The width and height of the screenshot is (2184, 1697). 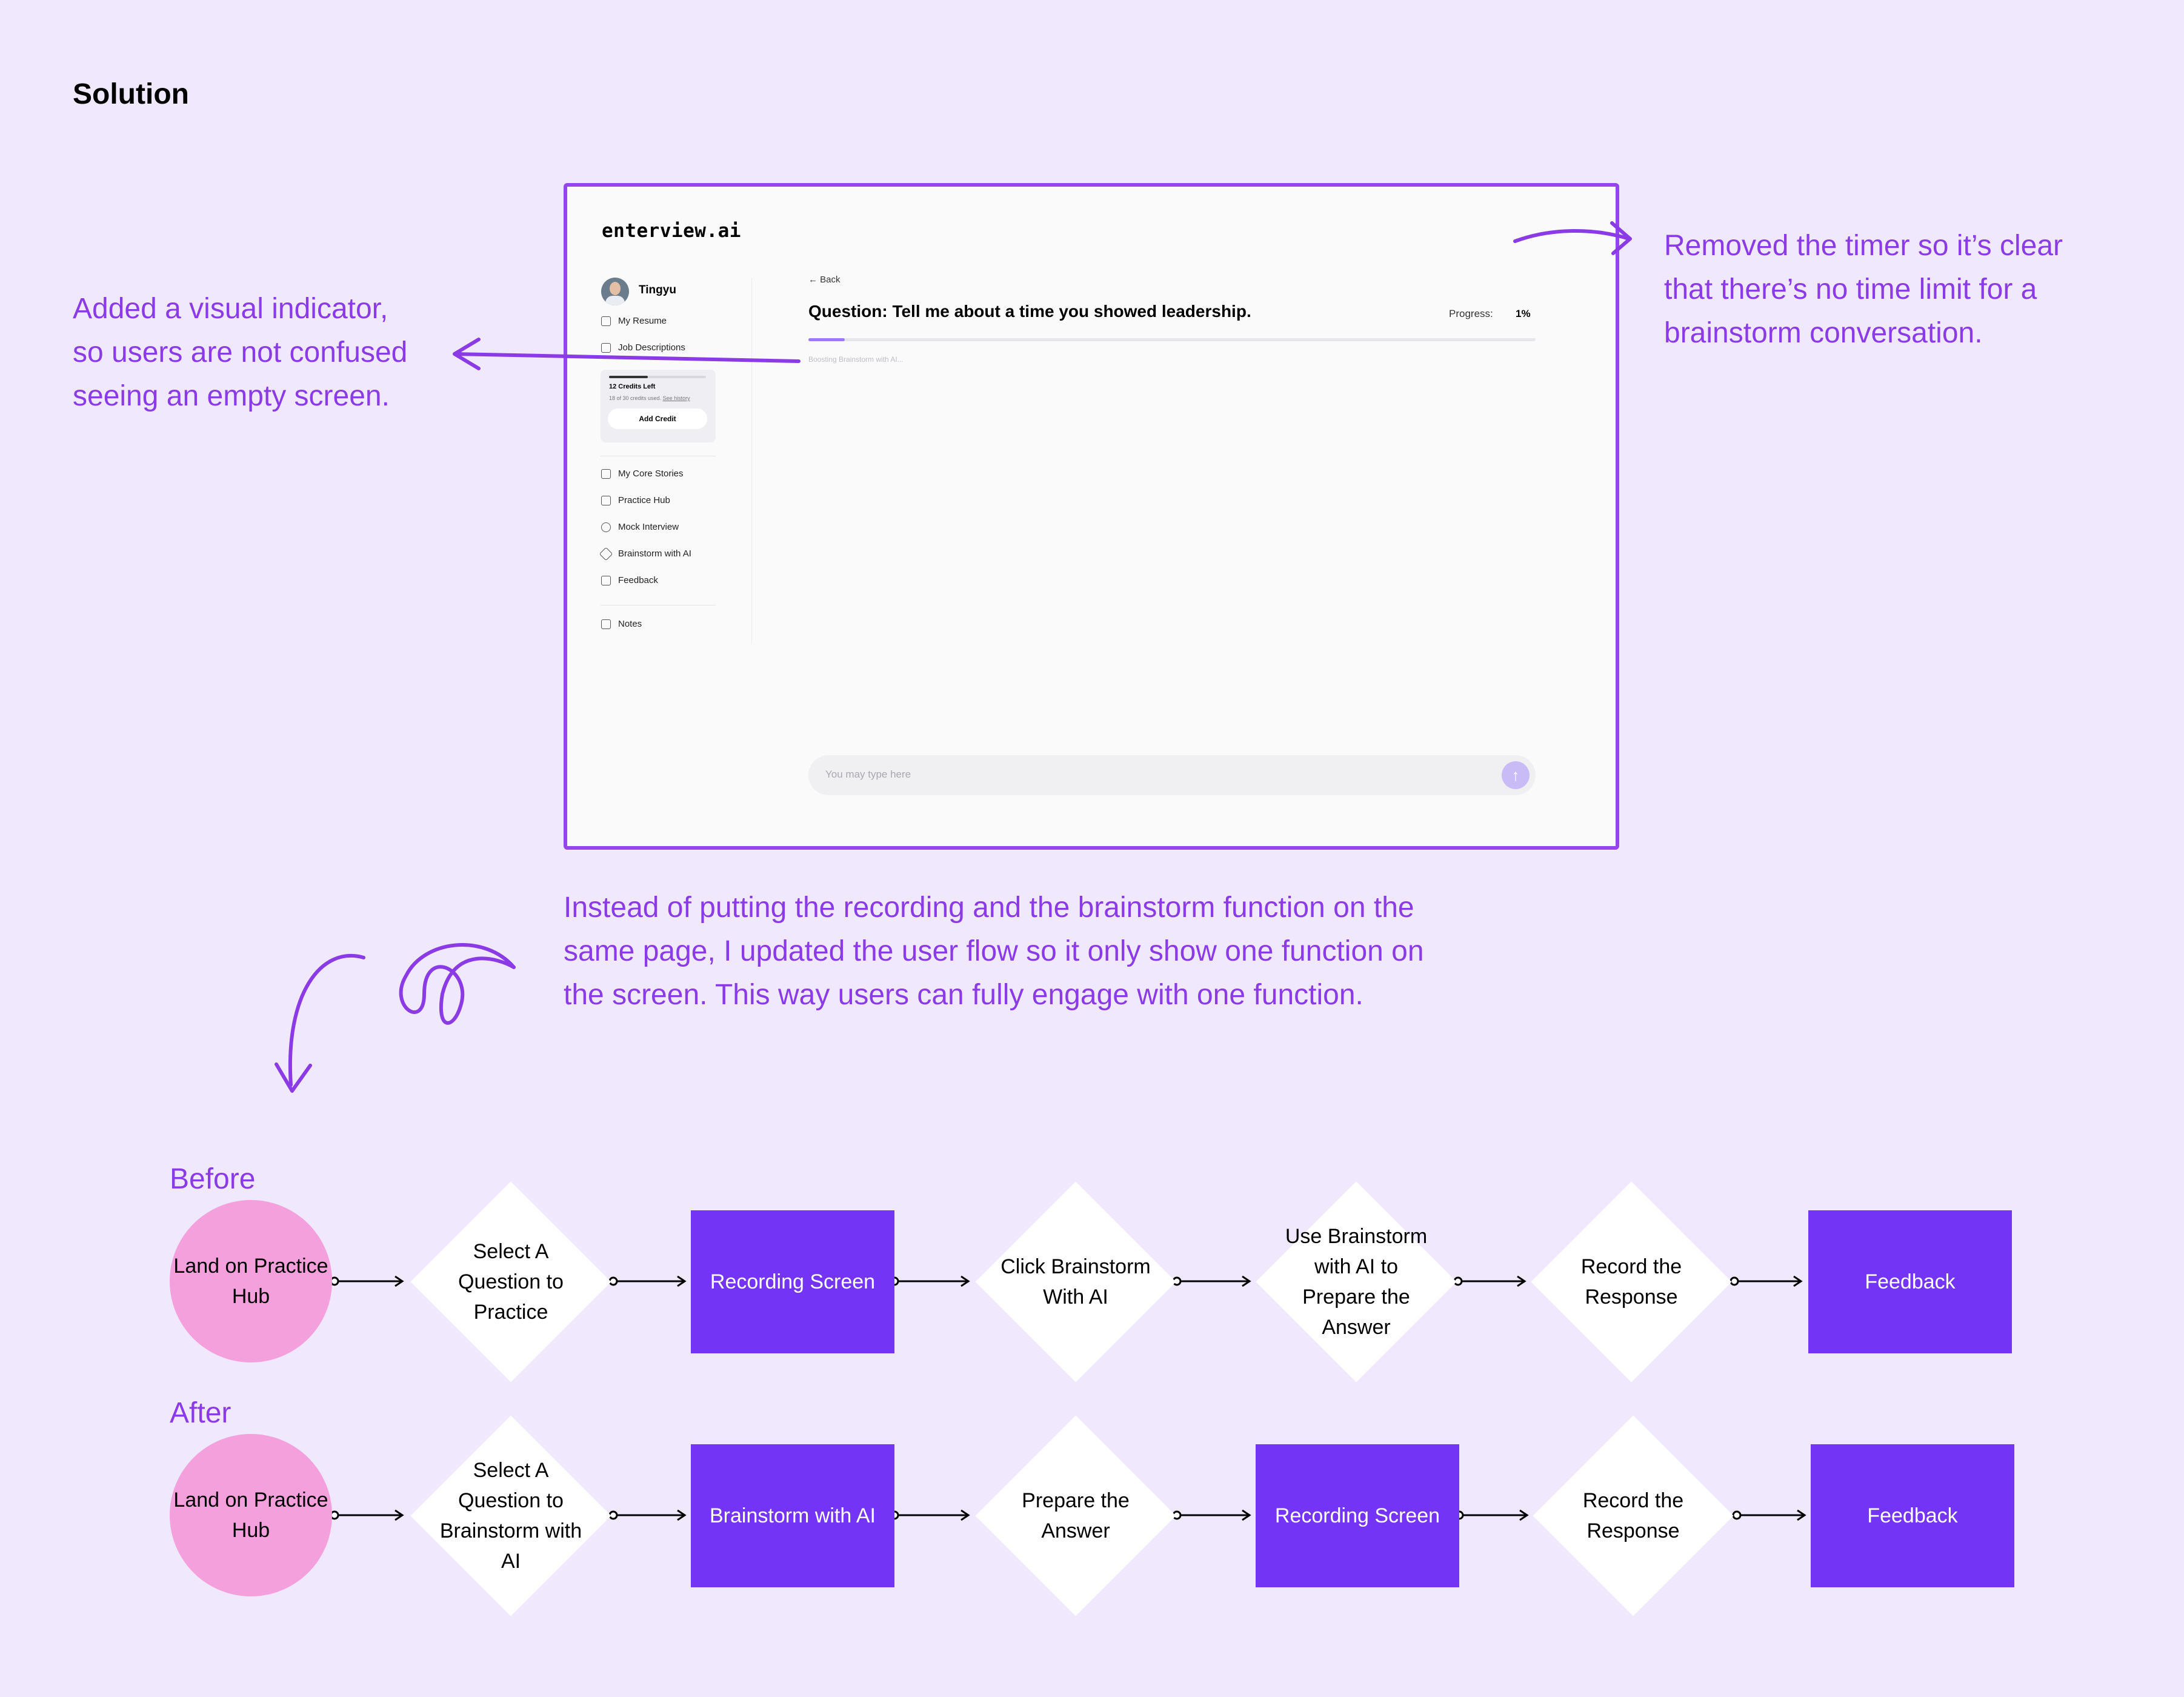 I want to click on after-label: After, so click(x=200, y=1413).